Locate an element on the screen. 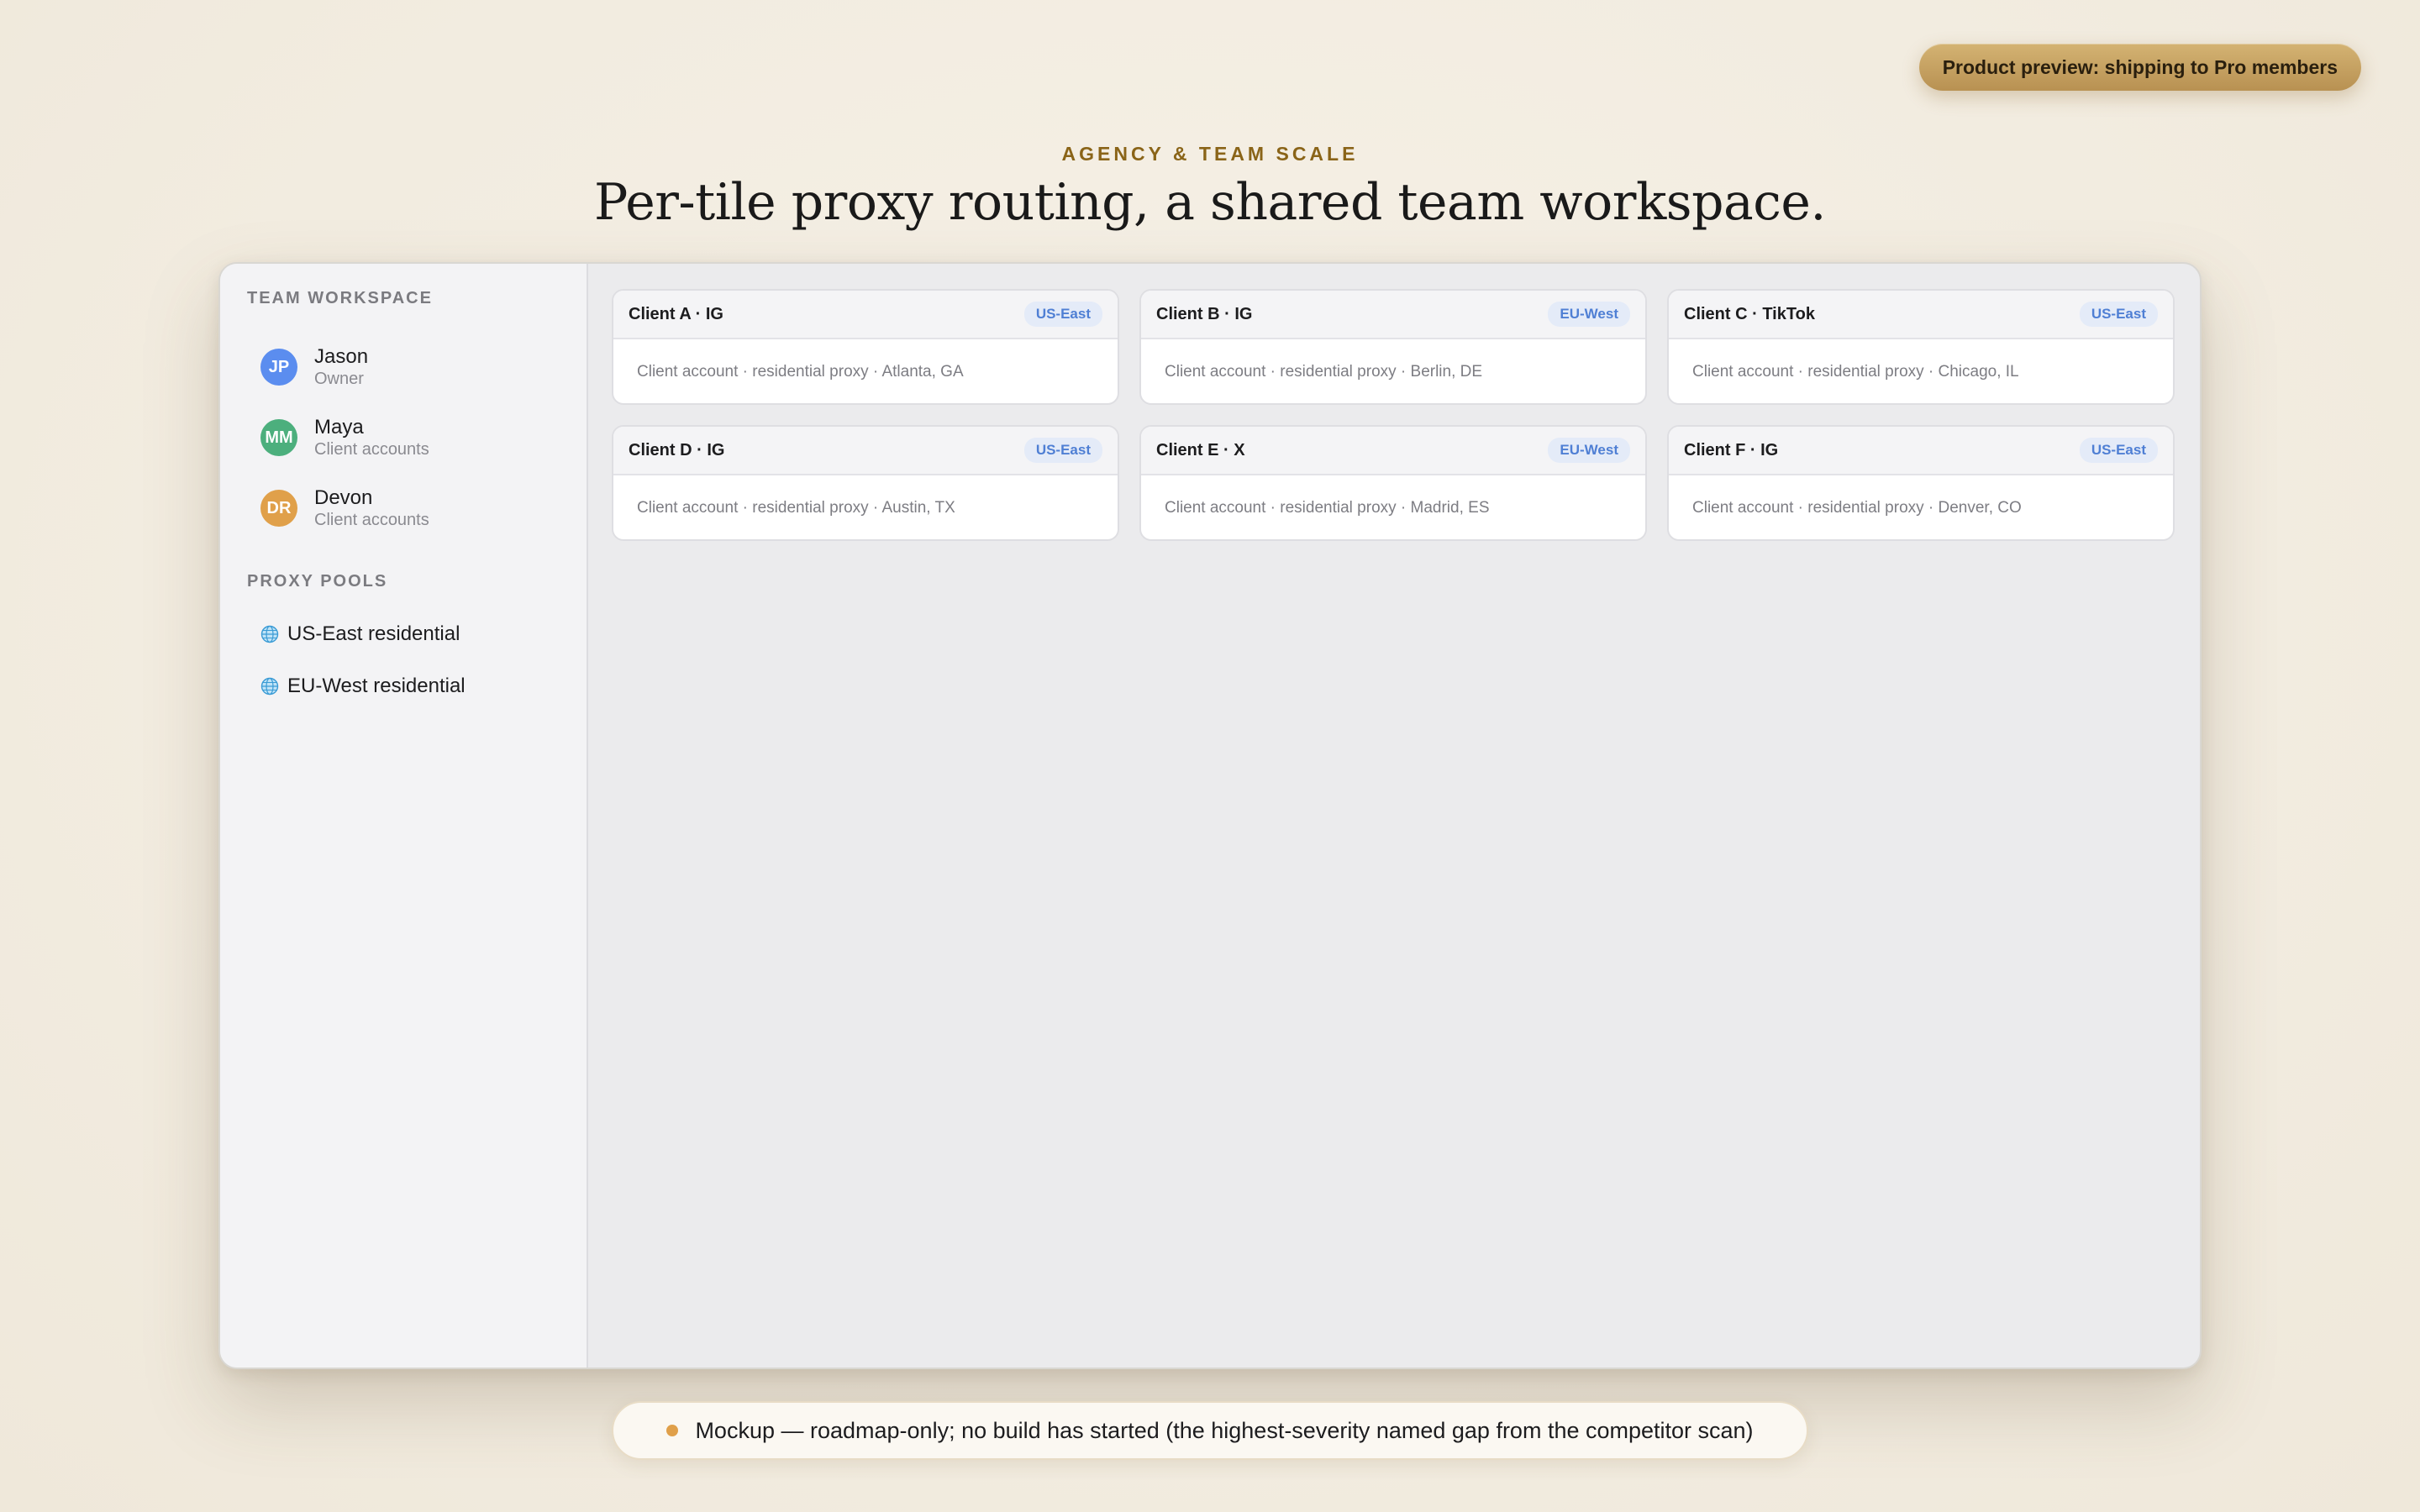 The image size is (2420, 1512). tile-title: Client E · X is located at coordinates (1200, 449).